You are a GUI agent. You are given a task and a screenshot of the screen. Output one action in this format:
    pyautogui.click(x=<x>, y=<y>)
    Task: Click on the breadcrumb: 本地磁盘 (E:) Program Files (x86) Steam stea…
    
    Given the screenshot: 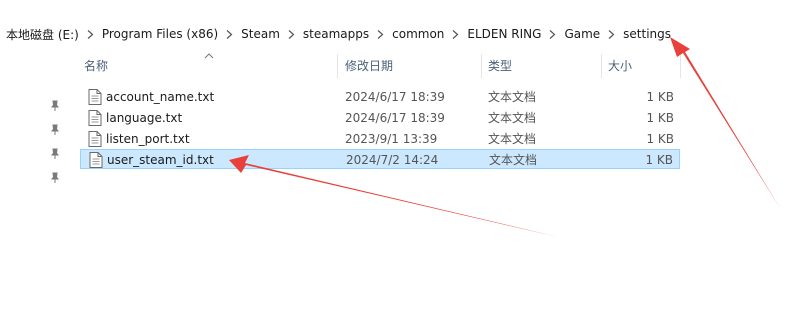 What is the action you would take?
    pyautogui.click(x=398, y=34)
    